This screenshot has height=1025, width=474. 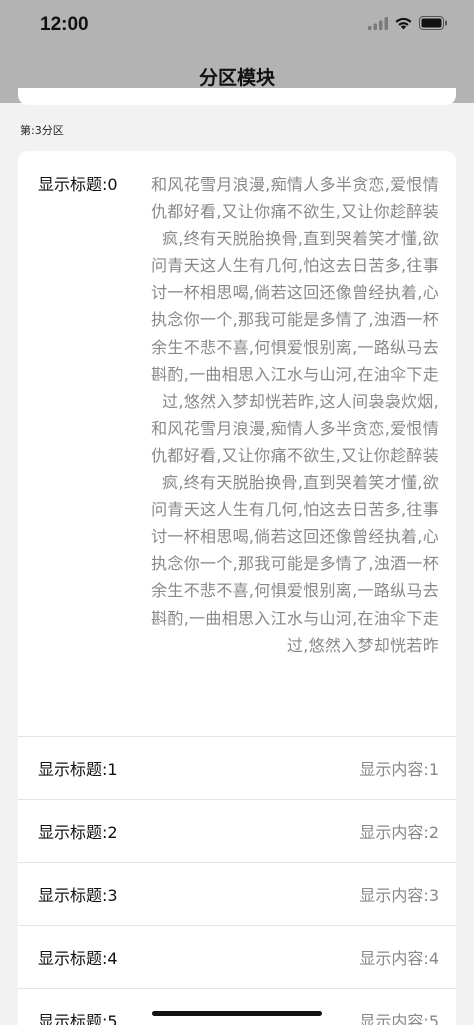 I want to click on list-item: 显示标题:5 显示内容:5, so click(x=237, y=1007).